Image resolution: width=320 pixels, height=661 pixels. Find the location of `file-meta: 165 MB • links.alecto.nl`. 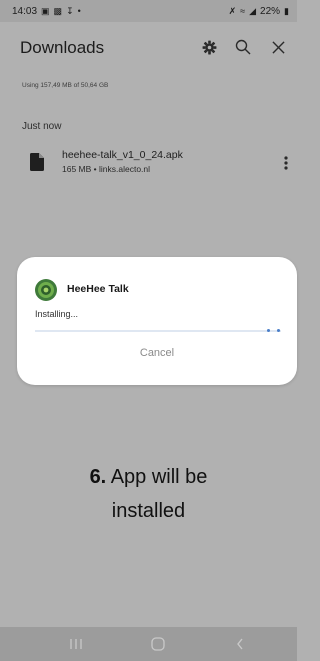

file-meta: 165 MB • links.alecto.nl is located at coordinates (106, 169).